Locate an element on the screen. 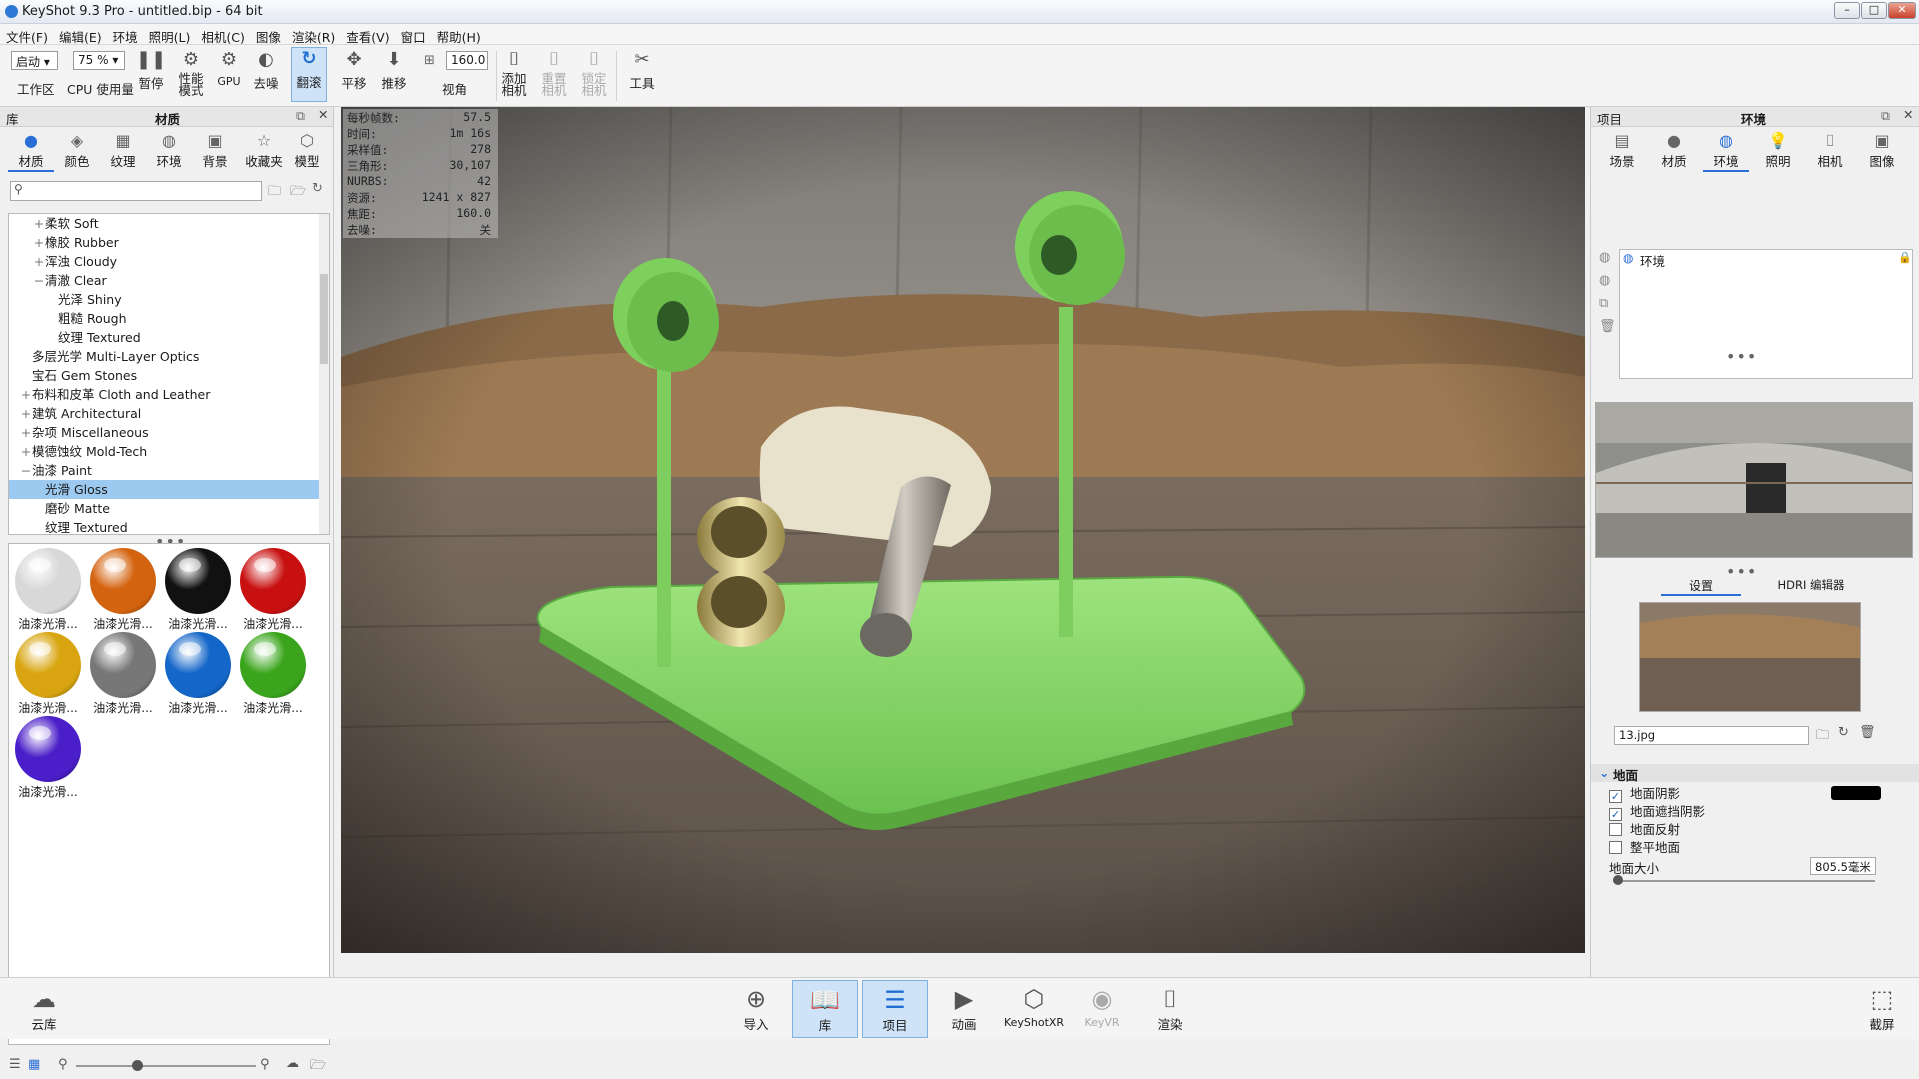 The height and width of the screenshot is (1079, 1919). tree-item: +杂项 Miscellaneous is located at coordinates (164, 432).